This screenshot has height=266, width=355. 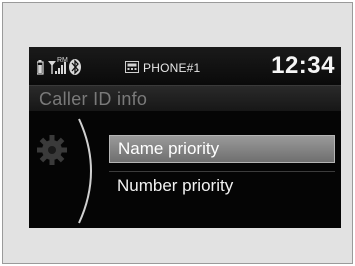 I want to click on menu-arc-decoration, so click(x=85, y=171).